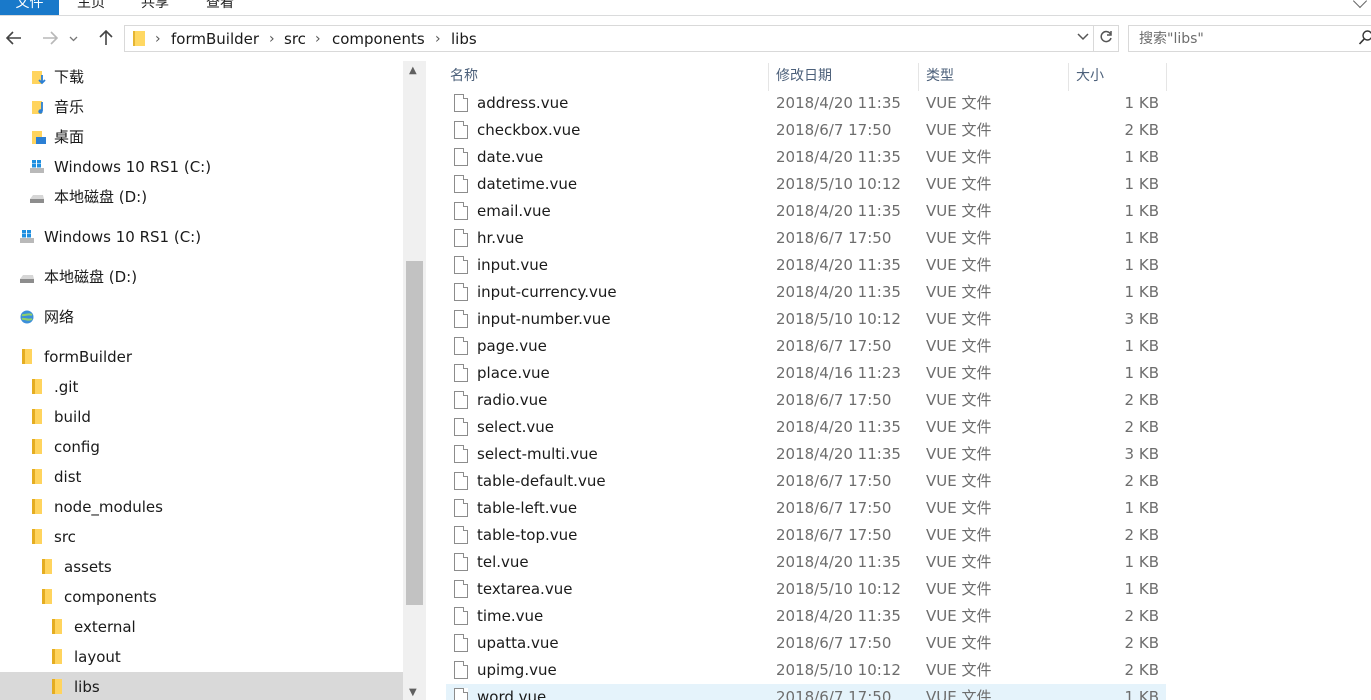 The width and height of the screenshot is (1371, 700). Describe the element at coordinates (201, 686) in the screenshot. I see `sidebar-item-libs: libs` at that location.